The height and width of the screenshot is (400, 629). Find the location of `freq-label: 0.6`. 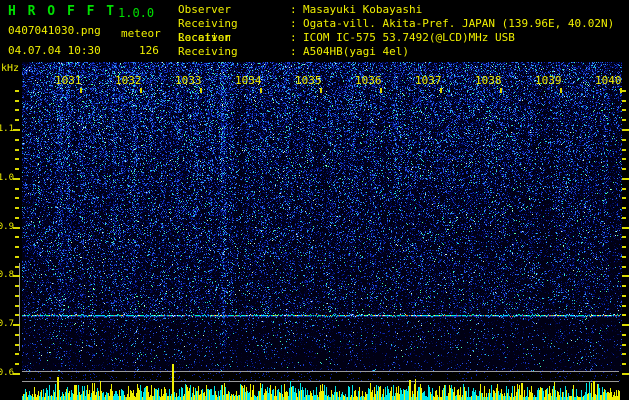

freq-label: 0.6 is located at coordinates (7, 373).